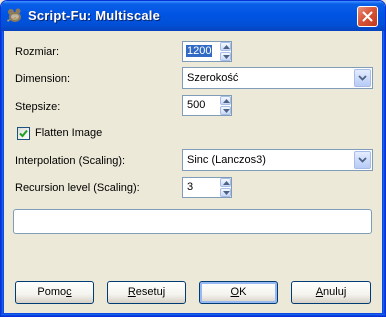 This screenshot has height=317, width=386. Describe the element at coordinates (383, 173) in the screenshot. I see `window-frame-right` at that location.